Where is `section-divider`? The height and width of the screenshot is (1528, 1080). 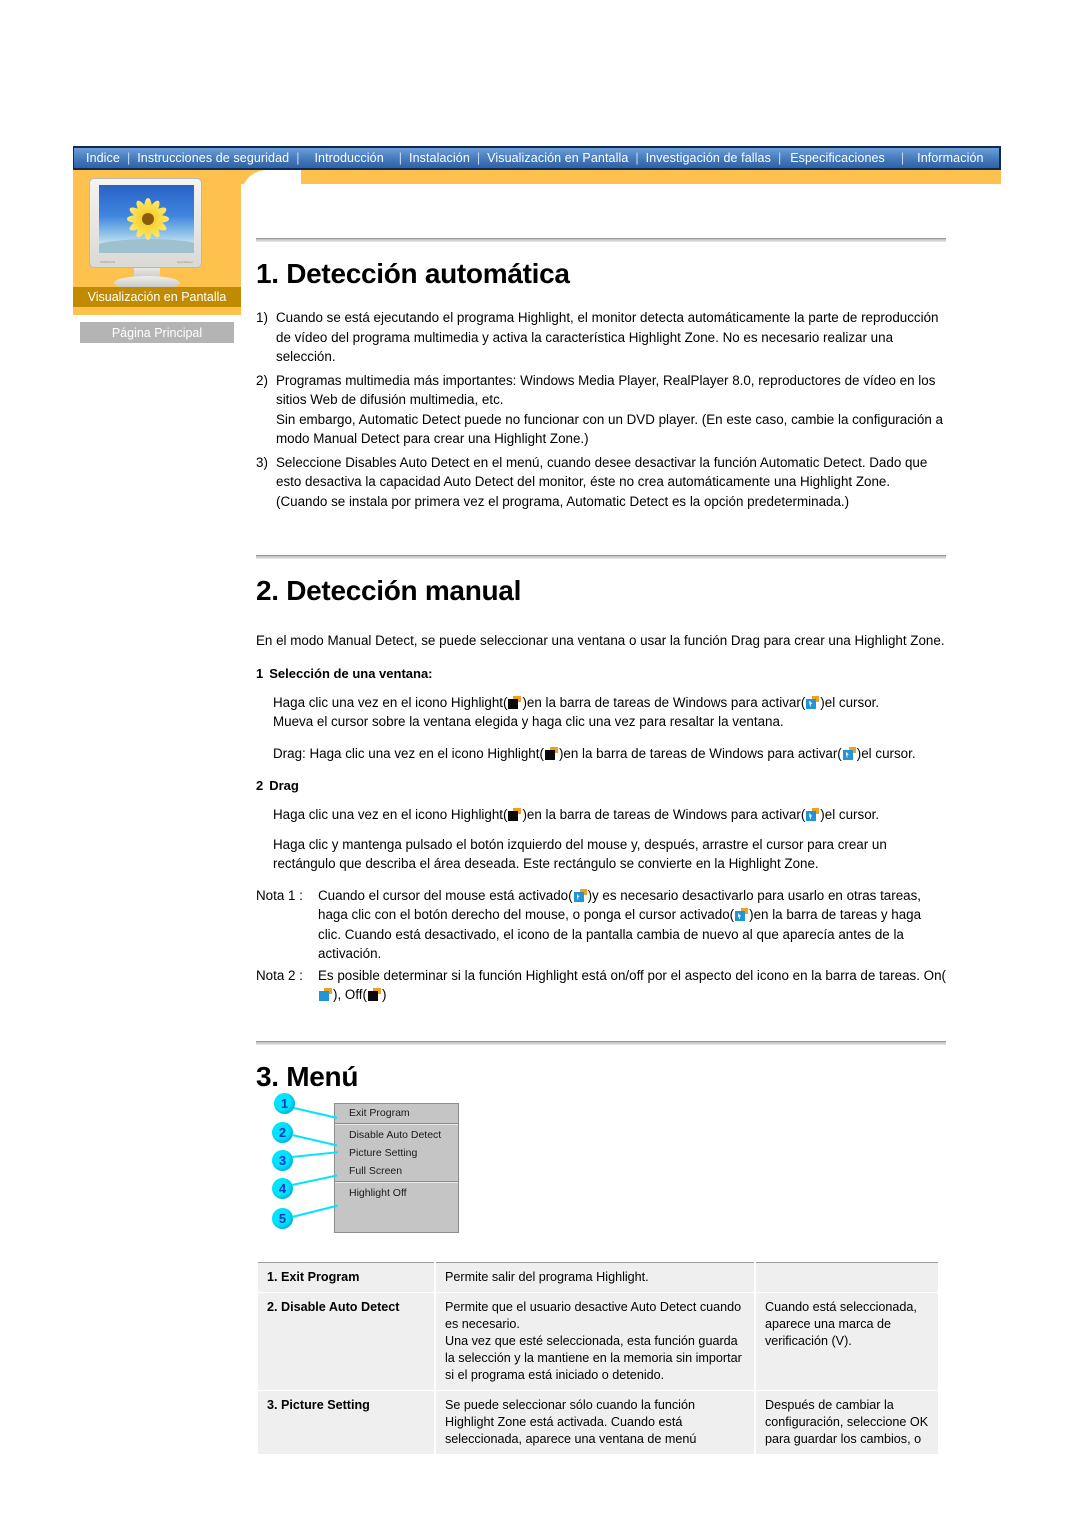 section-divider is located at coordinates (601, 1042).